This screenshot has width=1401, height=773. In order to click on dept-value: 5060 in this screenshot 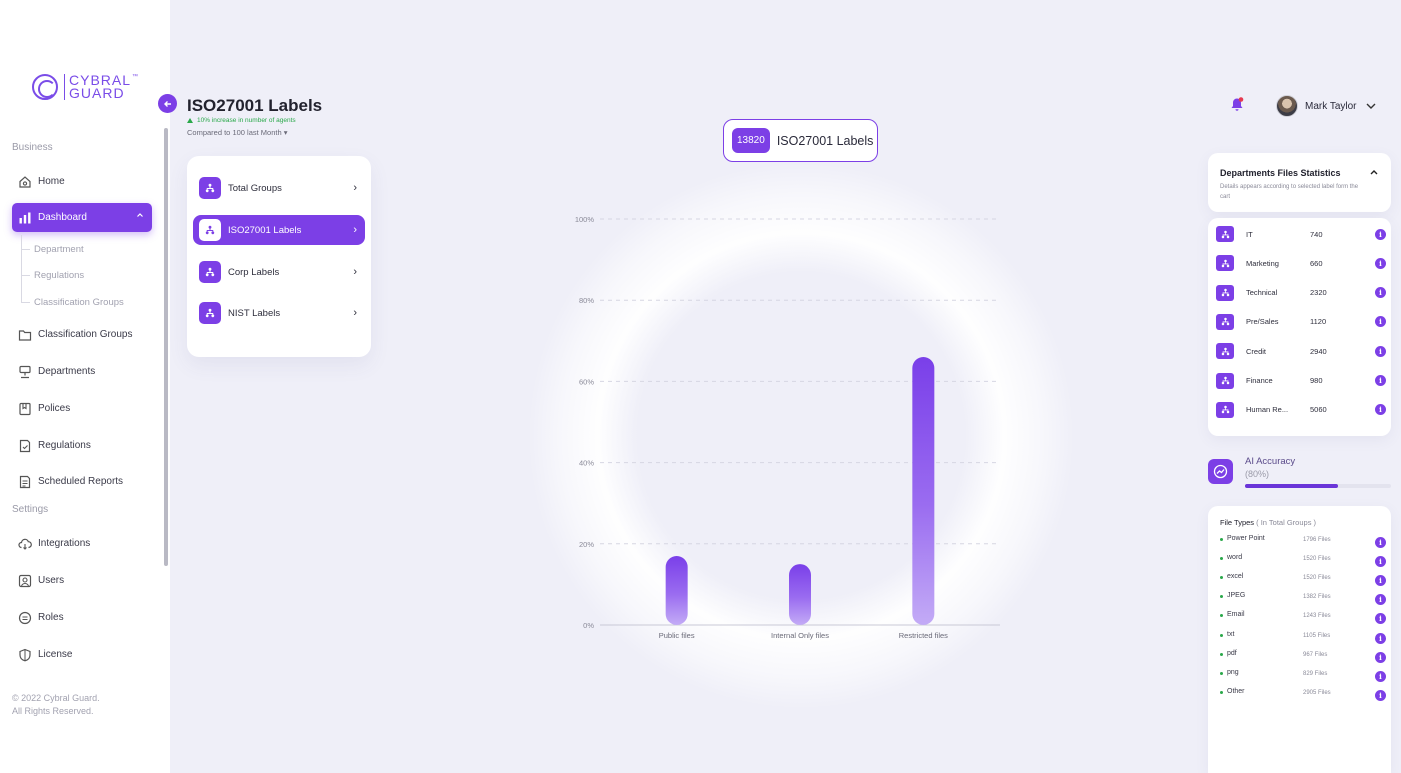, I will do `click(1318, 410)`.